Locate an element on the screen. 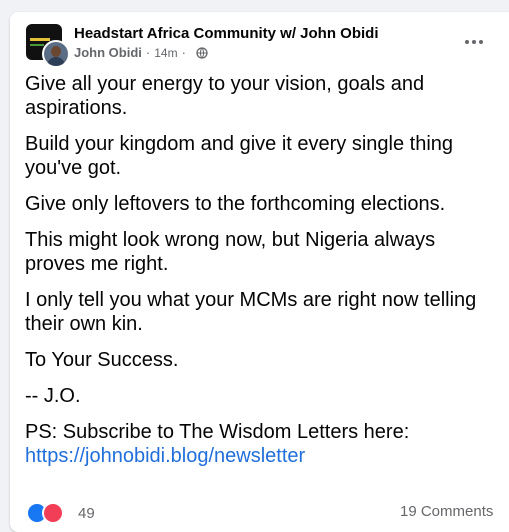 The height and width of the screenshot is (532, 509). author-avatar is located at coordinates (56, 54).